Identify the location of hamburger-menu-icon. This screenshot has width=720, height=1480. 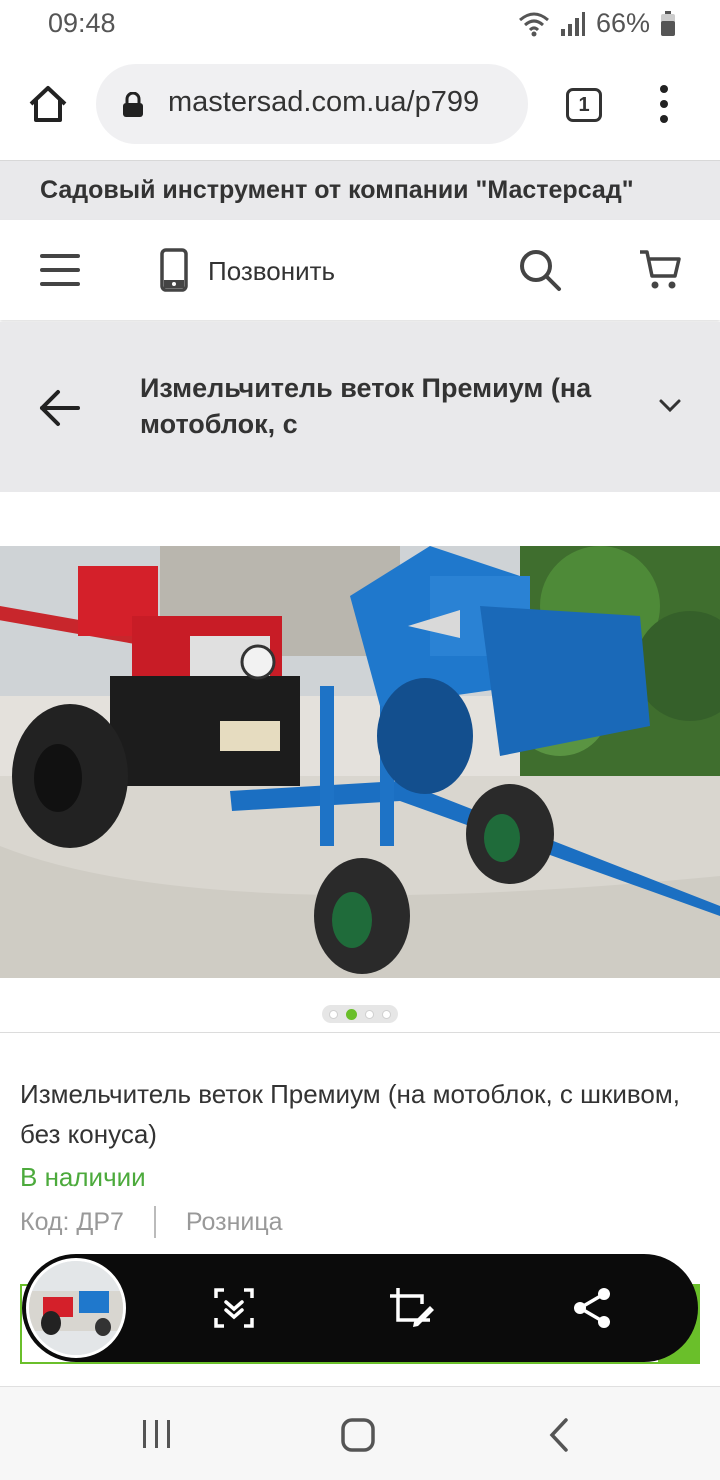
(60, 270).